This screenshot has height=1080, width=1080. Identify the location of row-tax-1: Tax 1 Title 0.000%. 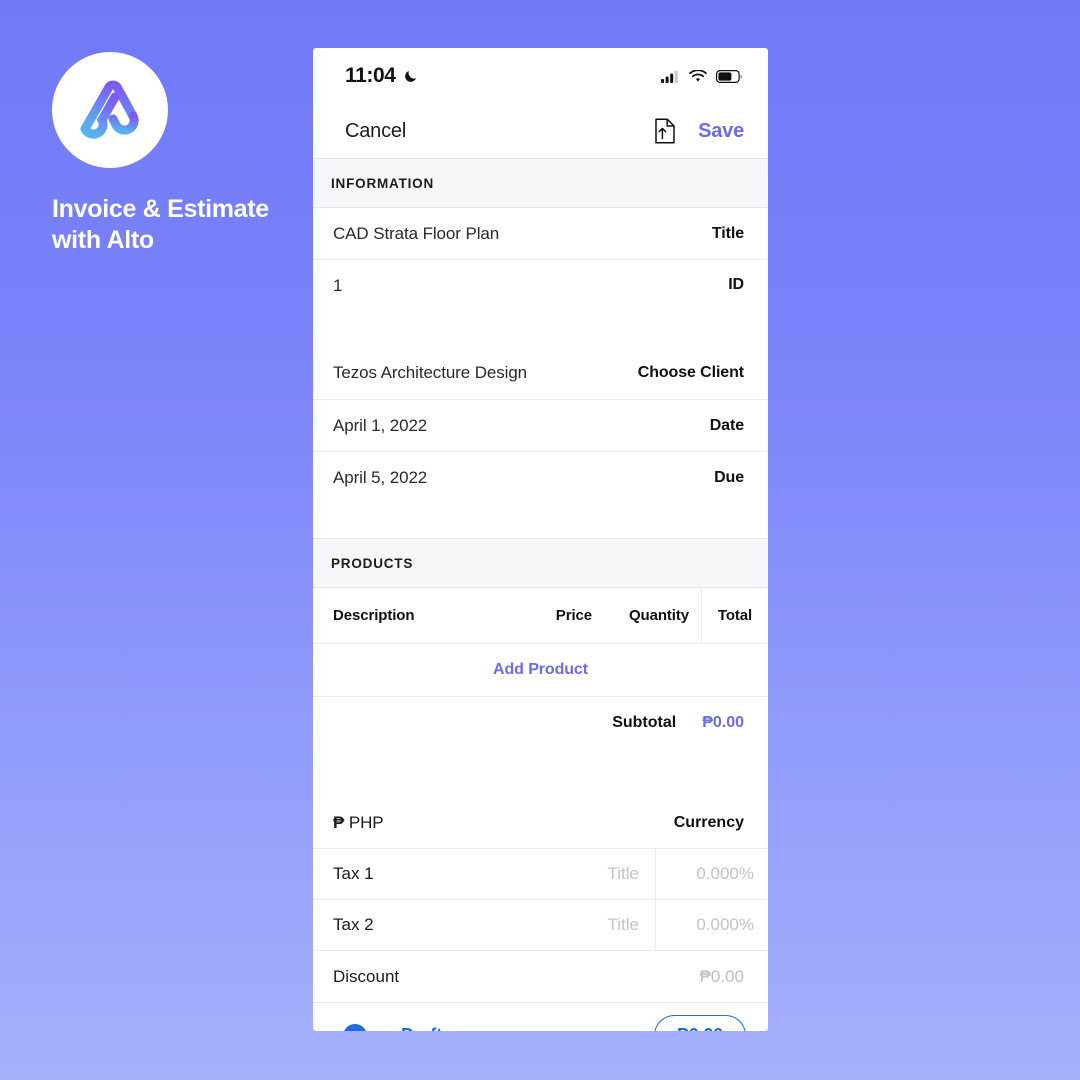
(540, 874).